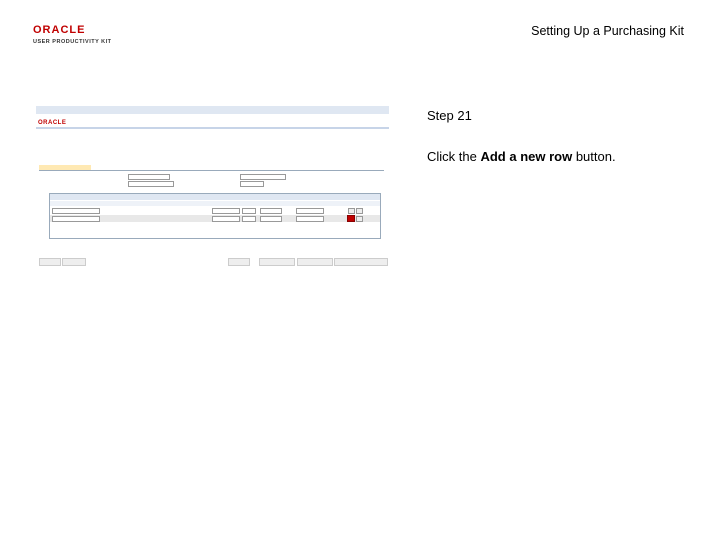  What do you see at coordinates (212, 110) in the screenshot?
I see `screenshot-breadcrumb-bar` at bounding box center [212, 110].